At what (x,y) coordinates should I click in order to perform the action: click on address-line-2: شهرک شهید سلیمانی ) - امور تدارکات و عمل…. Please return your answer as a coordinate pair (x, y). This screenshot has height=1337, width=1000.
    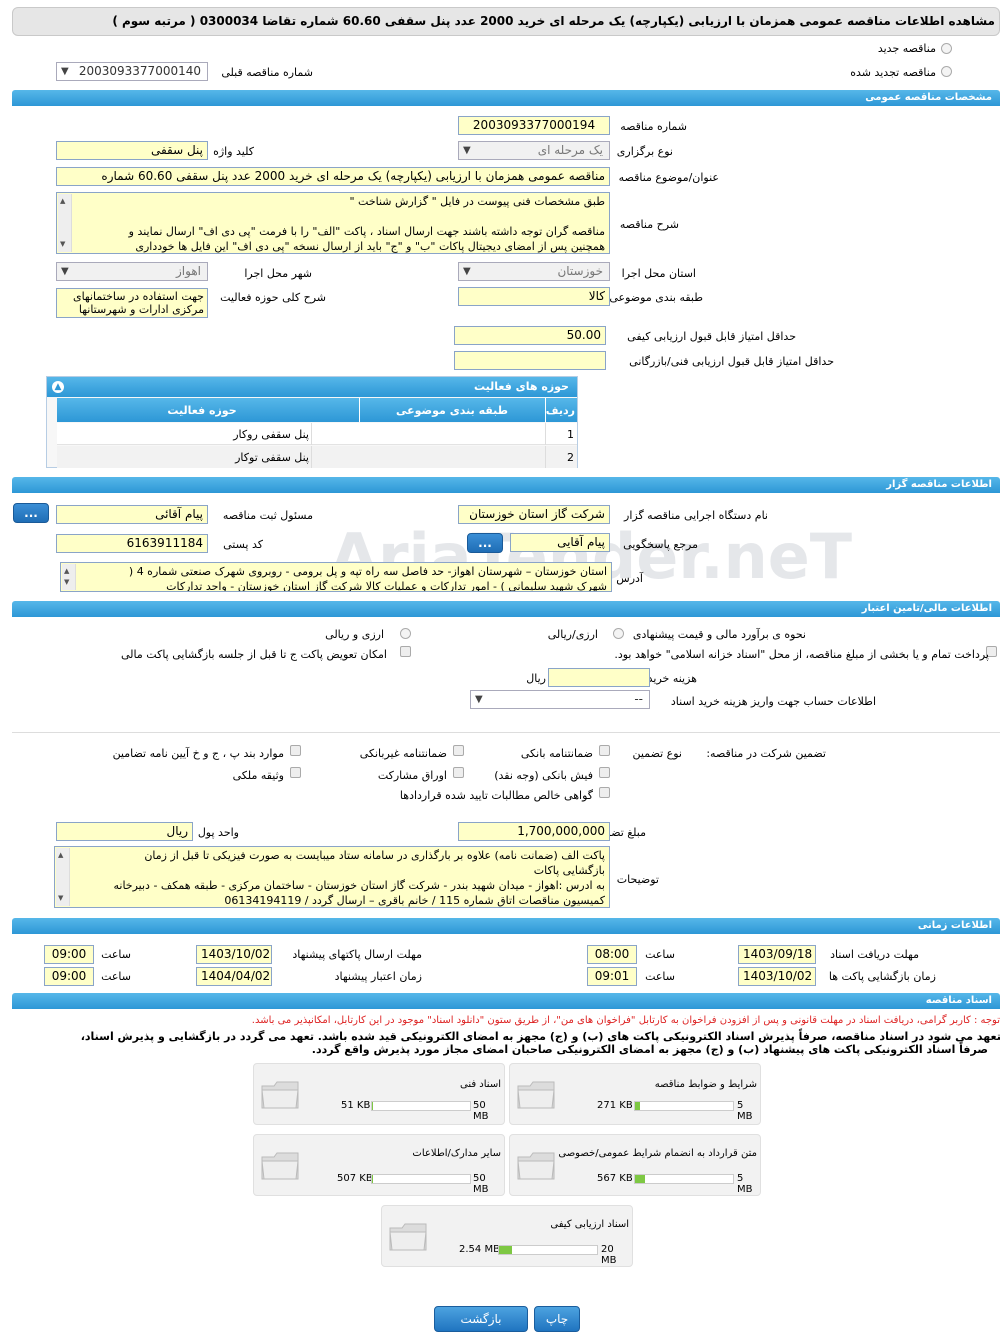
    Looking at the image, I should click on (386, 586).